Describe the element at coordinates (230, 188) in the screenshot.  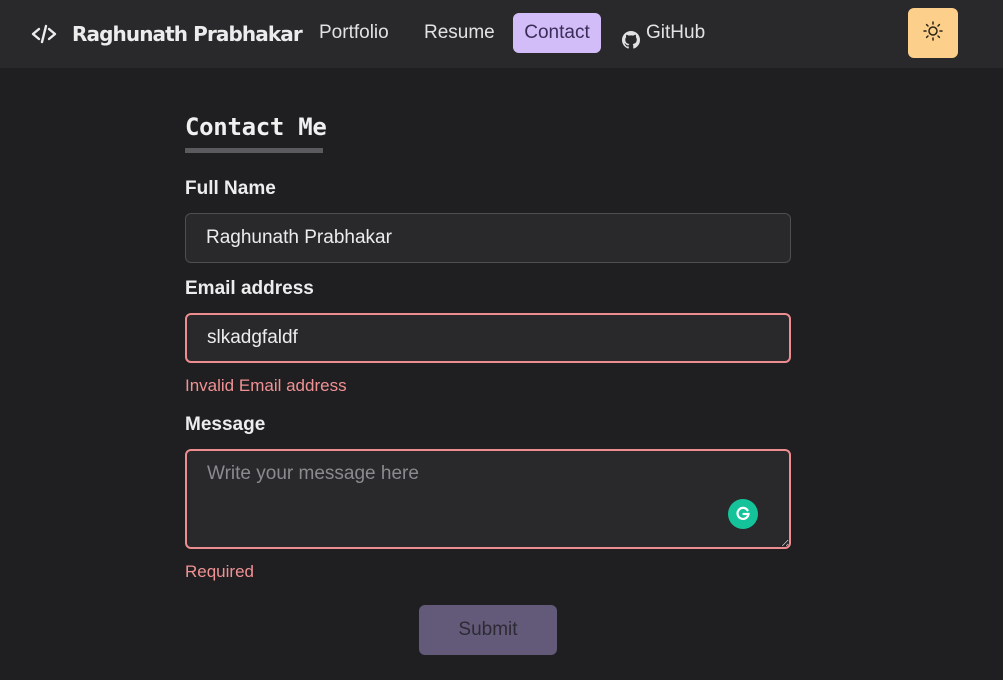
I see `full-name-label: Full Name` at that location.